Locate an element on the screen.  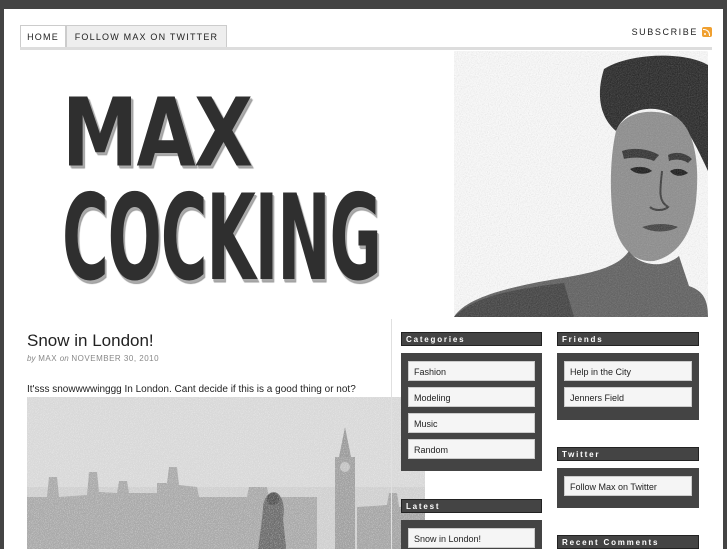
twitter-follow-link: Follow Max on Twitter is located at coordinates (628, 486).